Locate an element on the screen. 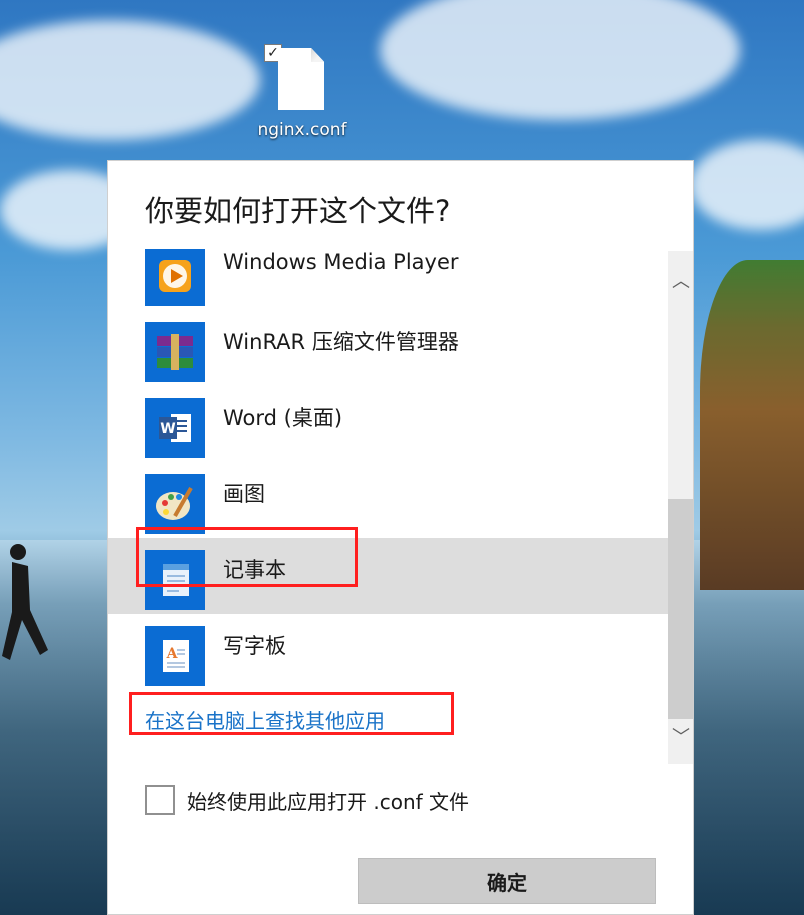 This screenshot has height=915, width=804. app-label: WinRAR 压缩文件管理器 is located at coordinates (341, 342).